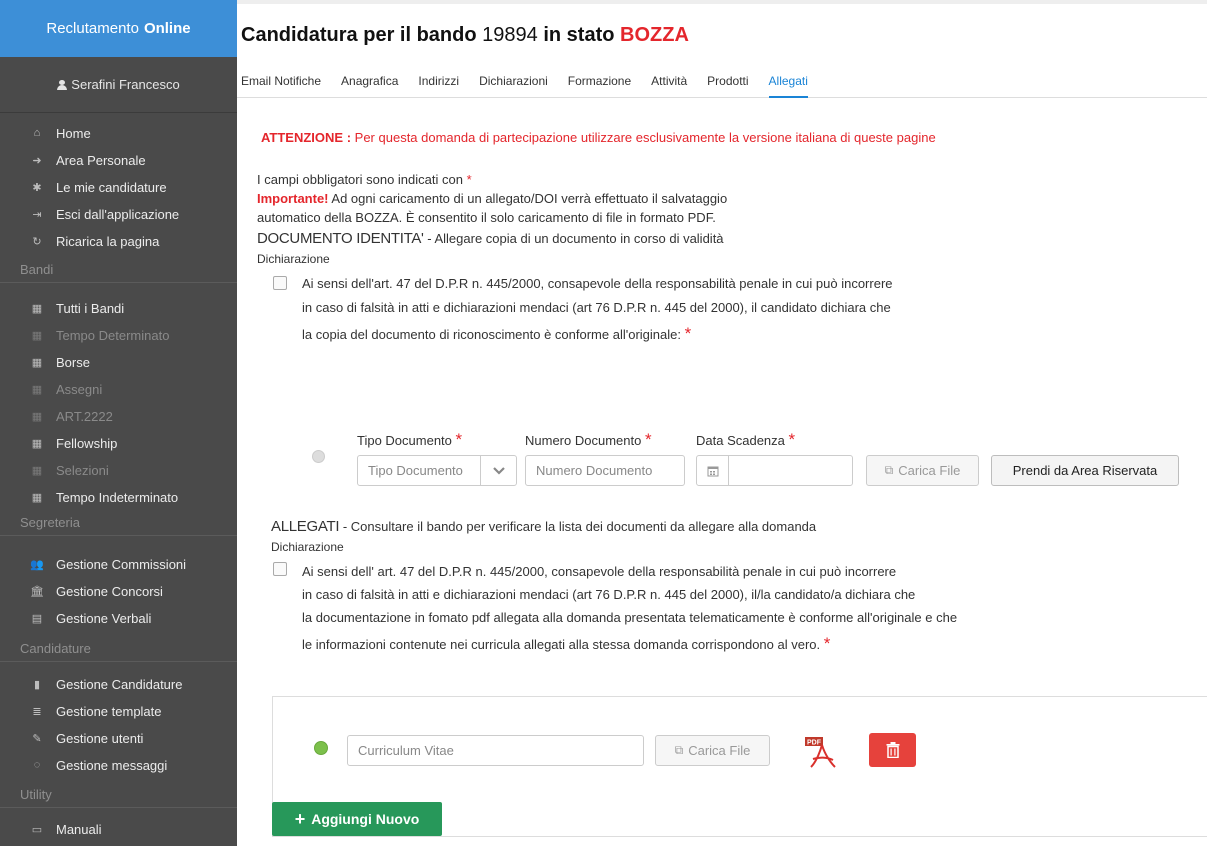 Image resolution: width=1207 pixels, height=846 pixels. I want to click on tab-email-notifiche: Email Notifiche, so click(281, 83).